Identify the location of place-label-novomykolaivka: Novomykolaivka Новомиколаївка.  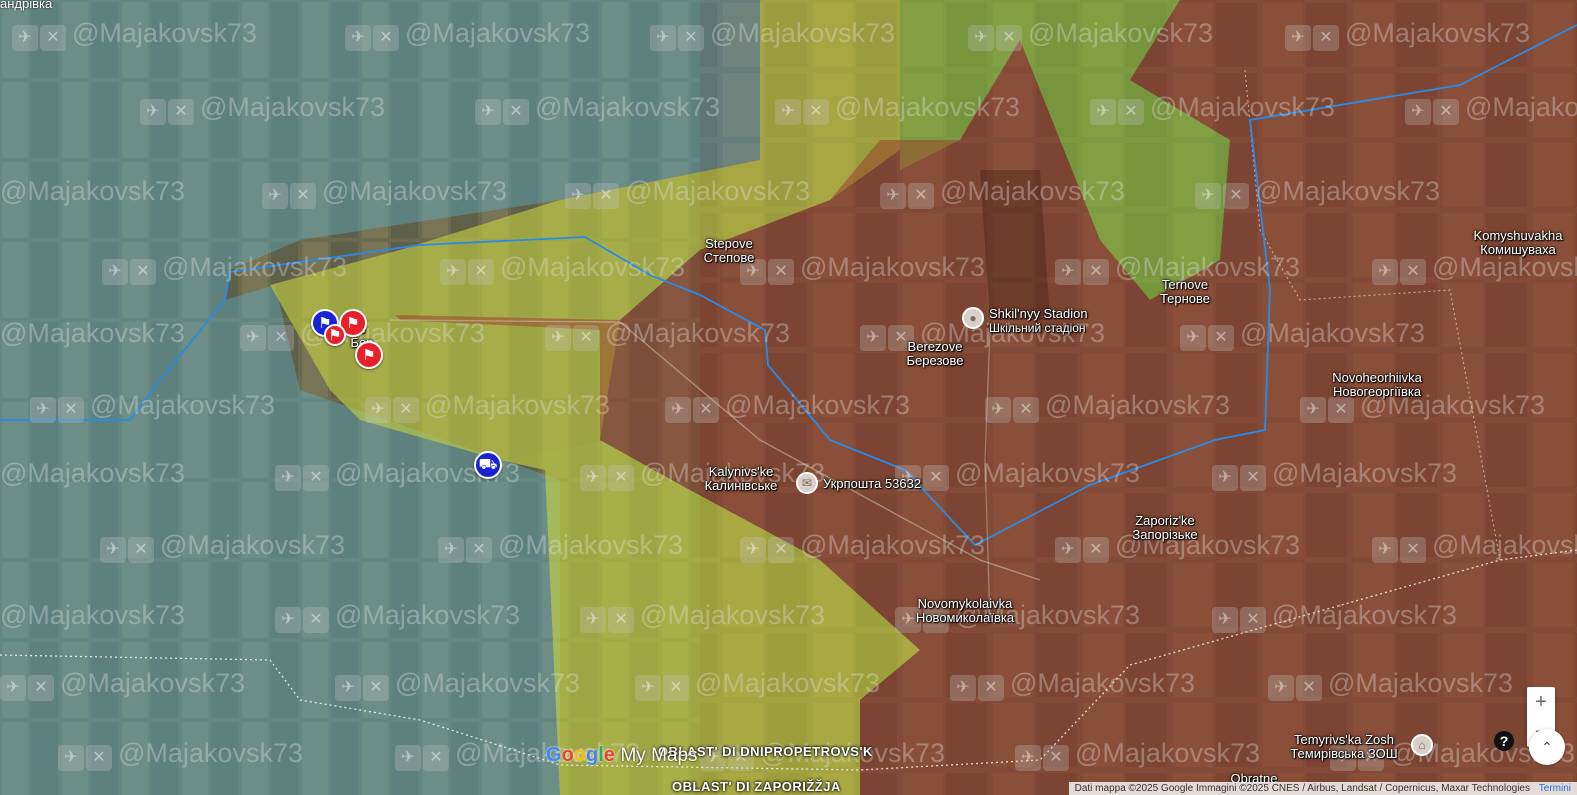
(965, 611).